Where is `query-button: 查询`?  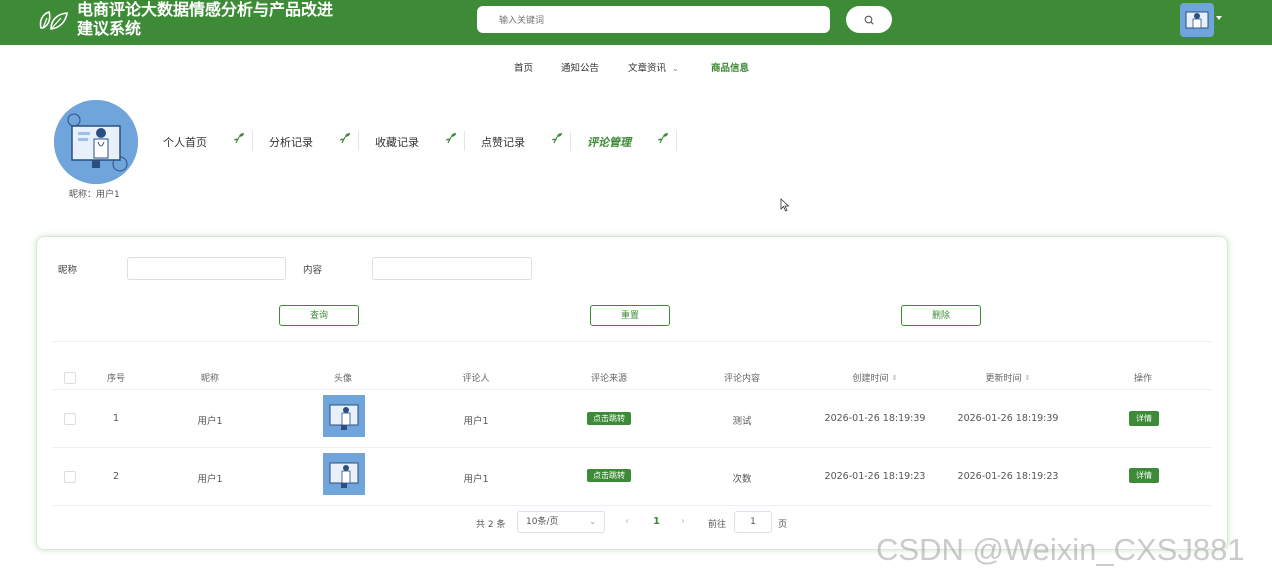
query-button: 查询 is located at coordinates (319, 315).